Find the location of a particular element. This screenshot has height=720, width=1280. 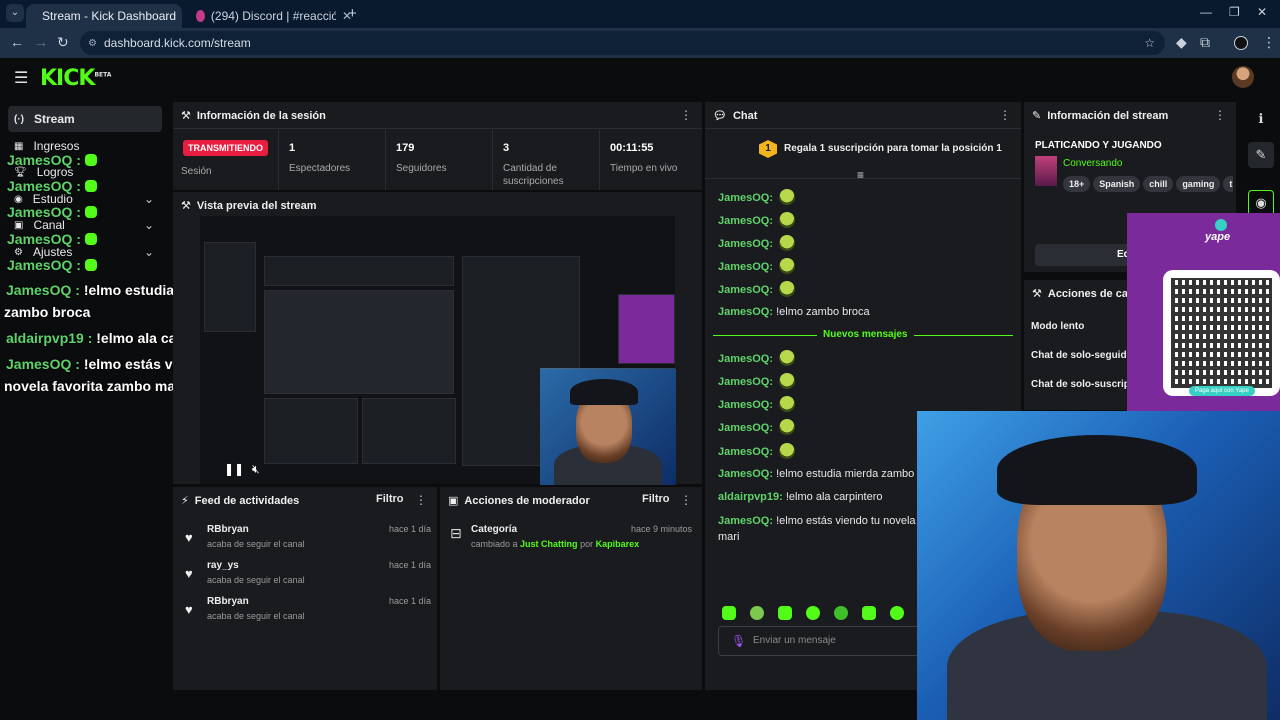

tab-label: (294) Discord | #reacción | Serv is located at coordinates (273, 16).